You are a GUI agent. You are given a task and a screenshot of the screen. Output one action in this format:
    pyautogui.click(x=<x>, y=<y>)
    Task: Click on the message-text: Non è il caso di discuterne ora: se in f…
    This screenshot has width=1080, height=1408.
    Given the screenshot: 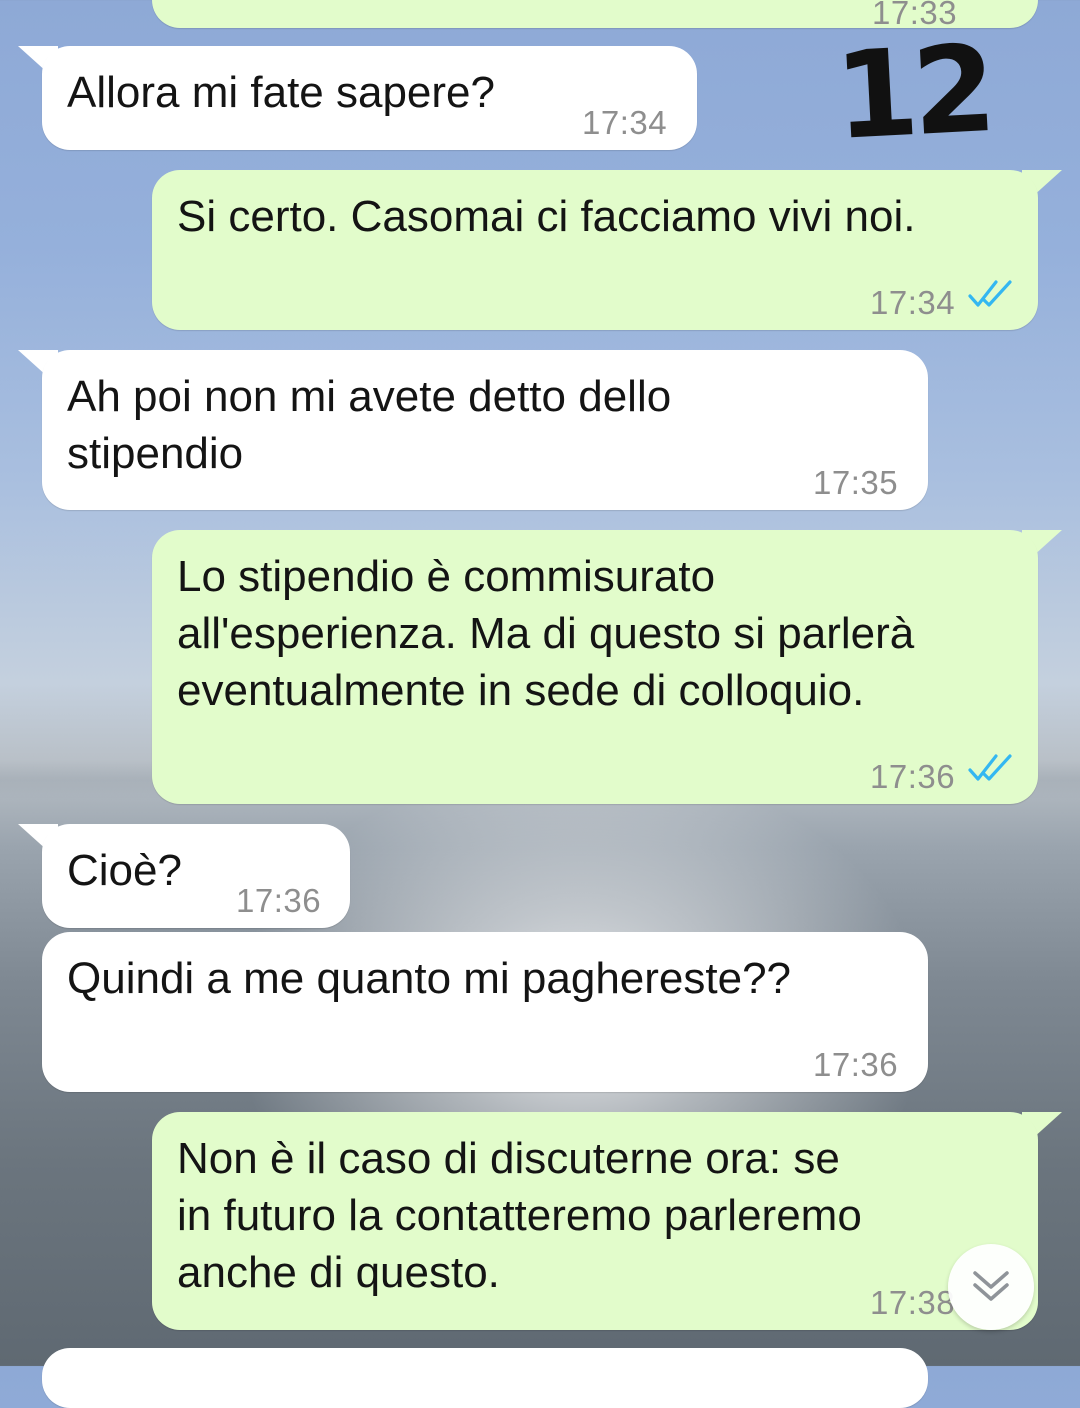 What is the action you would take?
    pyautogui.click(x=519, y=1215)
    